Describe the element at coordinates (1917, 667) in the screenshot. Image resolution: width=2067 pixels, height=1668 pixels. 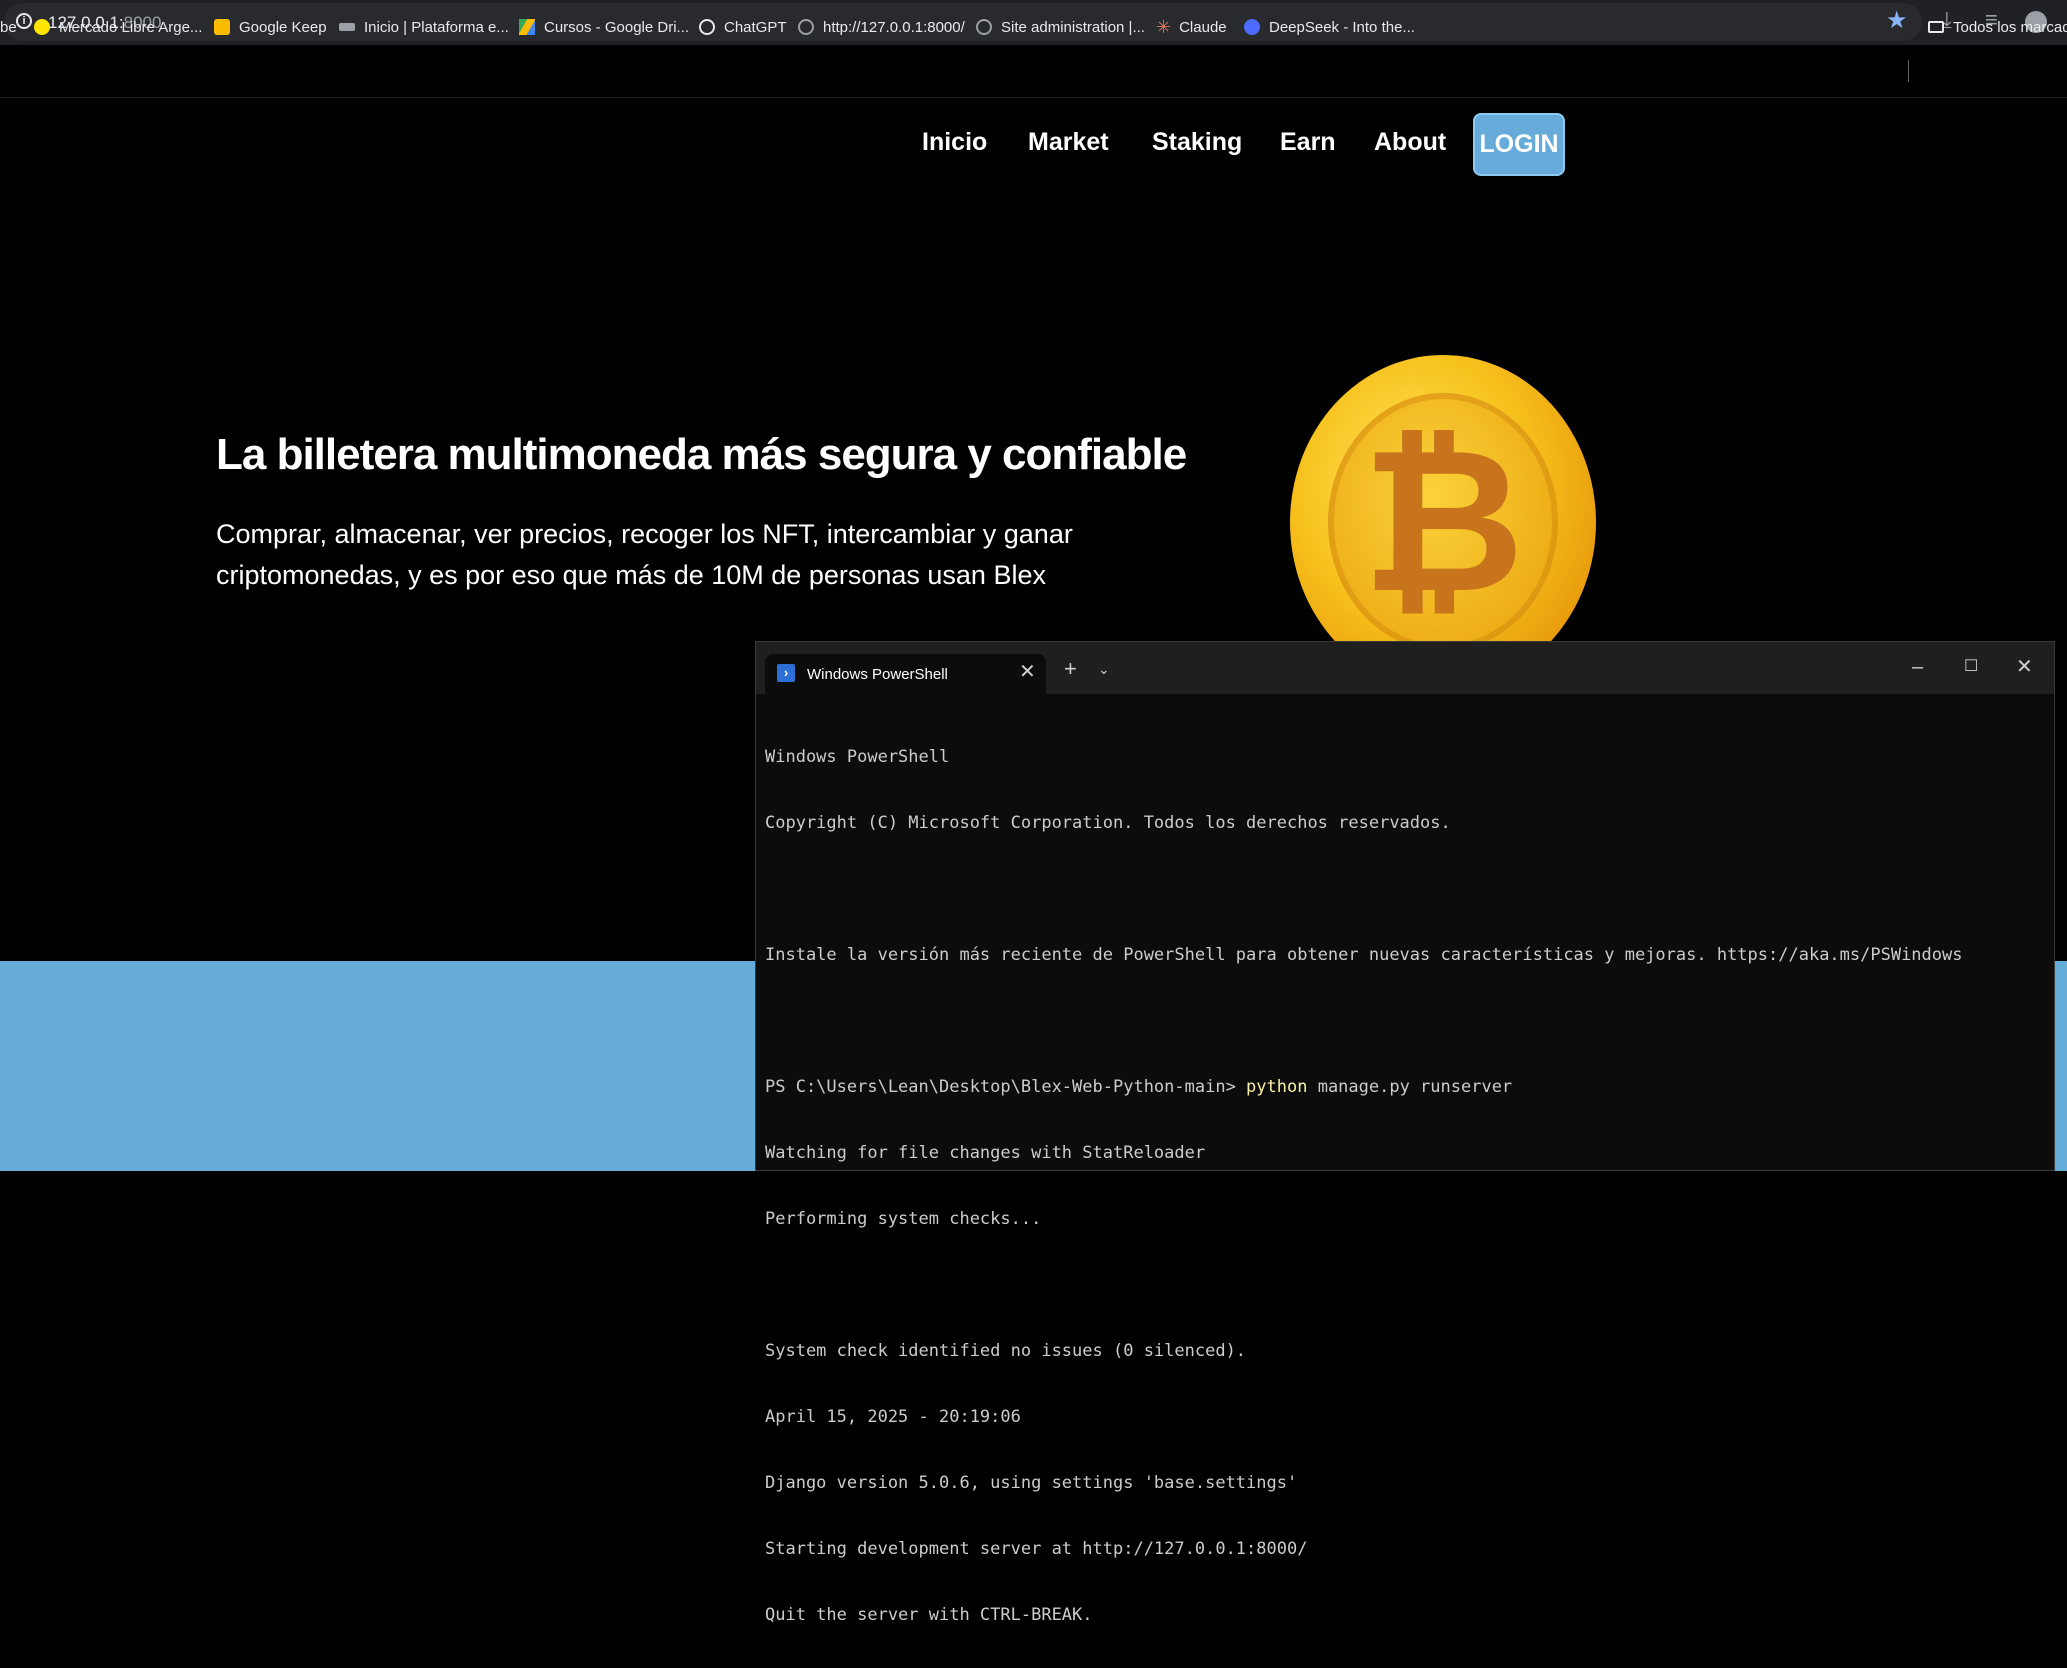
I see `minimize-icon: –` at that location.